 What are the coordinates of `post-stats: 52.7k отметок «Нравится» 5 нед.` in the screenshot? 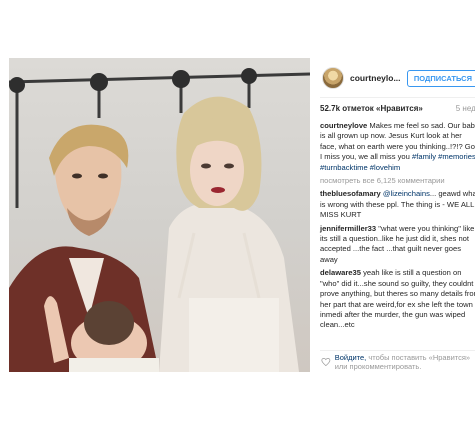 It's located at (397, 108).